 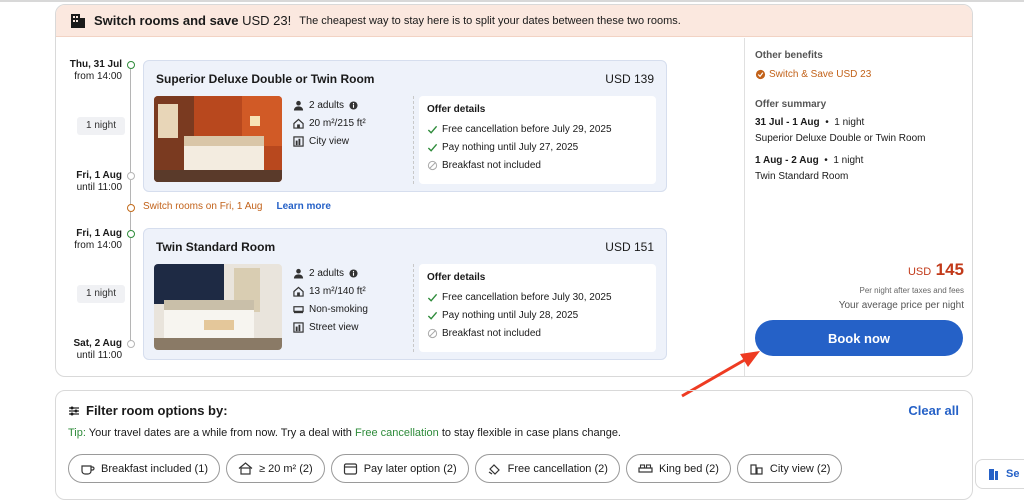 I want to click on average-price-note: Your average price per night, so click(x=901, y=305).